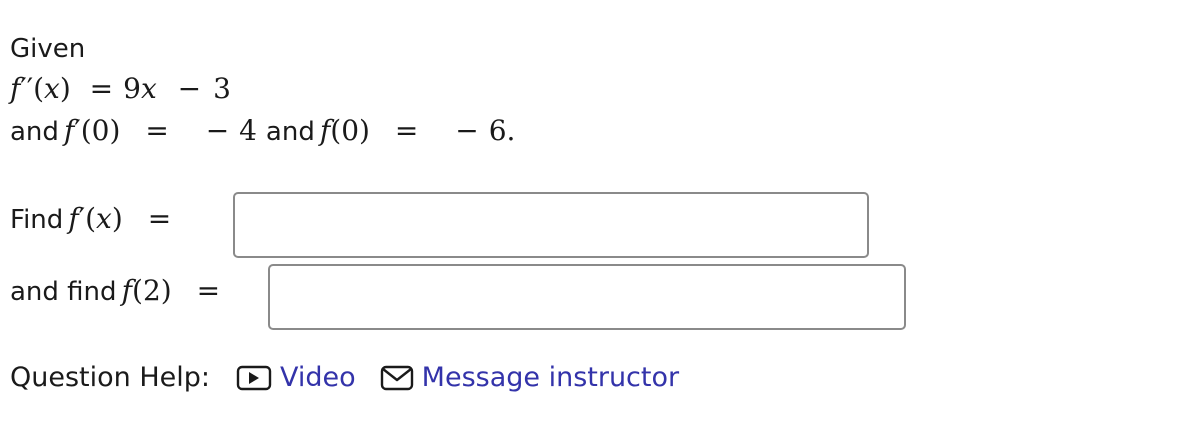 This screenshot has height=430, width=1178. Describe the element at coordinates (551, 225) in the screenshot. I see `fprime-answer-input` at that location.